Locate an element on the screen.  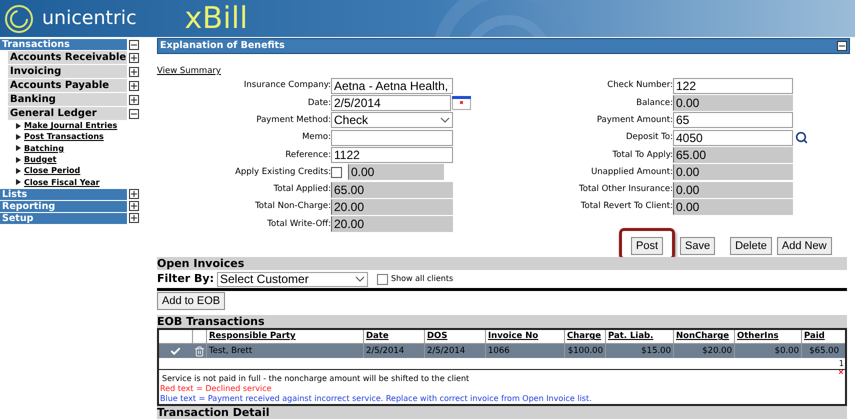
column-header: DOS is located at coordinates (454, 337).